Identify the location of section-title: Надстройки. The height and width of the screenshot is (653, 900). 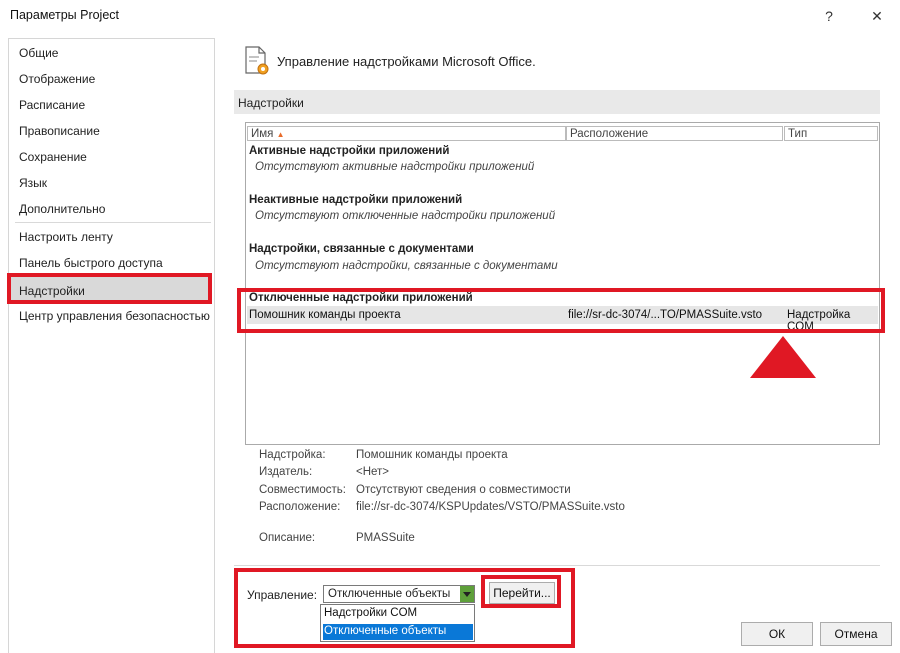
(271, 103).